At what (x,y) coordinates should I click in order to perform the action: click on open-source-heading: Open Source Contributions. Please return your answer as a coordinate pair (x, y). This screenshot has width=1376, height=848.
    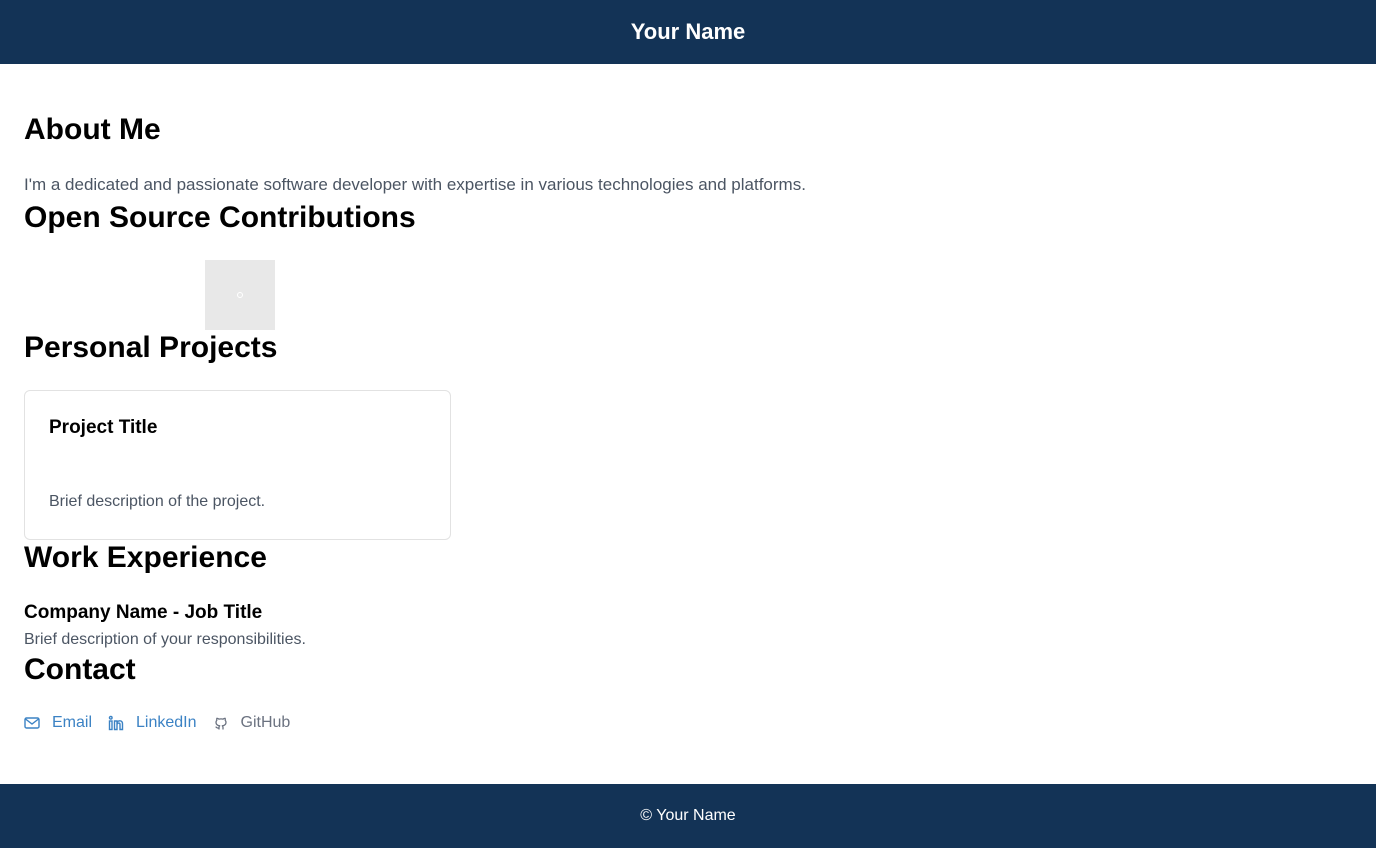
    Looking at the image, I should click on (220, 217).